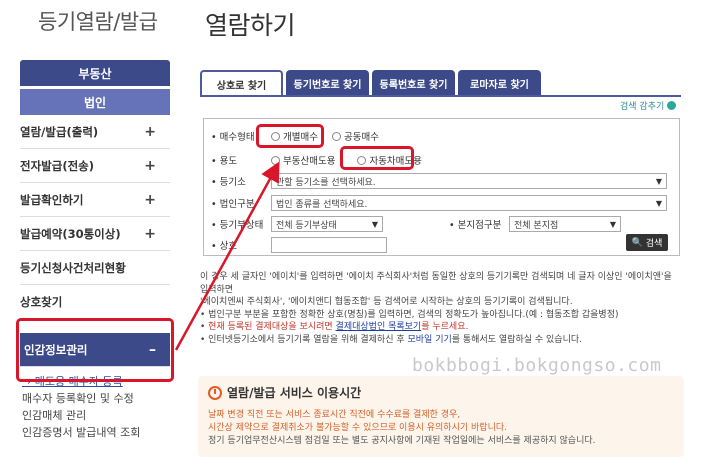 The width and height of the screenshot is (720, 457). What do you see at coordinates (41, 301) in the screenshot?
I see `sidebar-item-label: 상호찾기` at bounding box center [41, 301].